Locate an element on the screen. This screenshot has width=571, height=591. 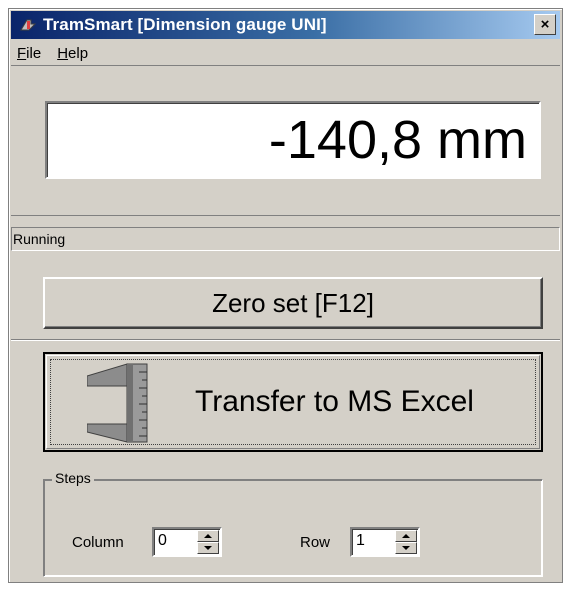
column-stepper: 0 is located at coordinates (187, 542).